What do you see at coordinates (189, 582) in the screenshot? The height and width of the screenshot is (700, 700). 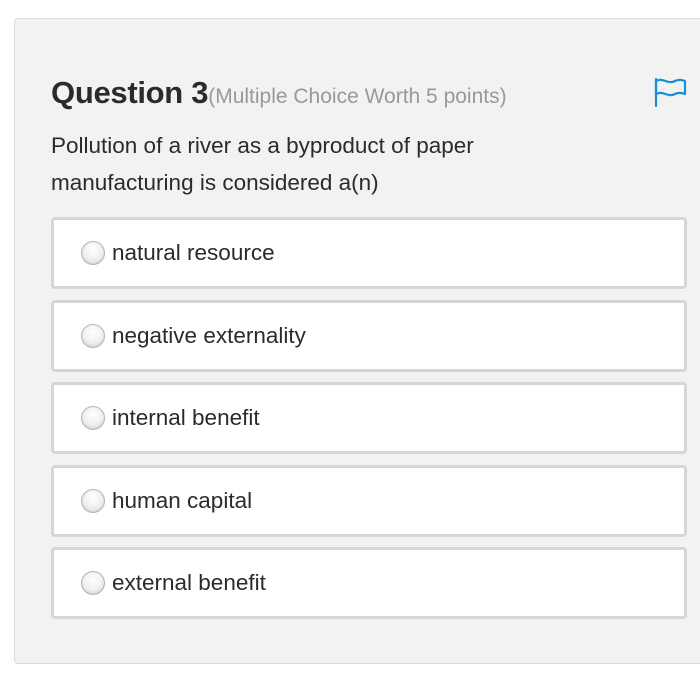 I see `answer-option-label: external benefit` at bounding box center [189, 582].